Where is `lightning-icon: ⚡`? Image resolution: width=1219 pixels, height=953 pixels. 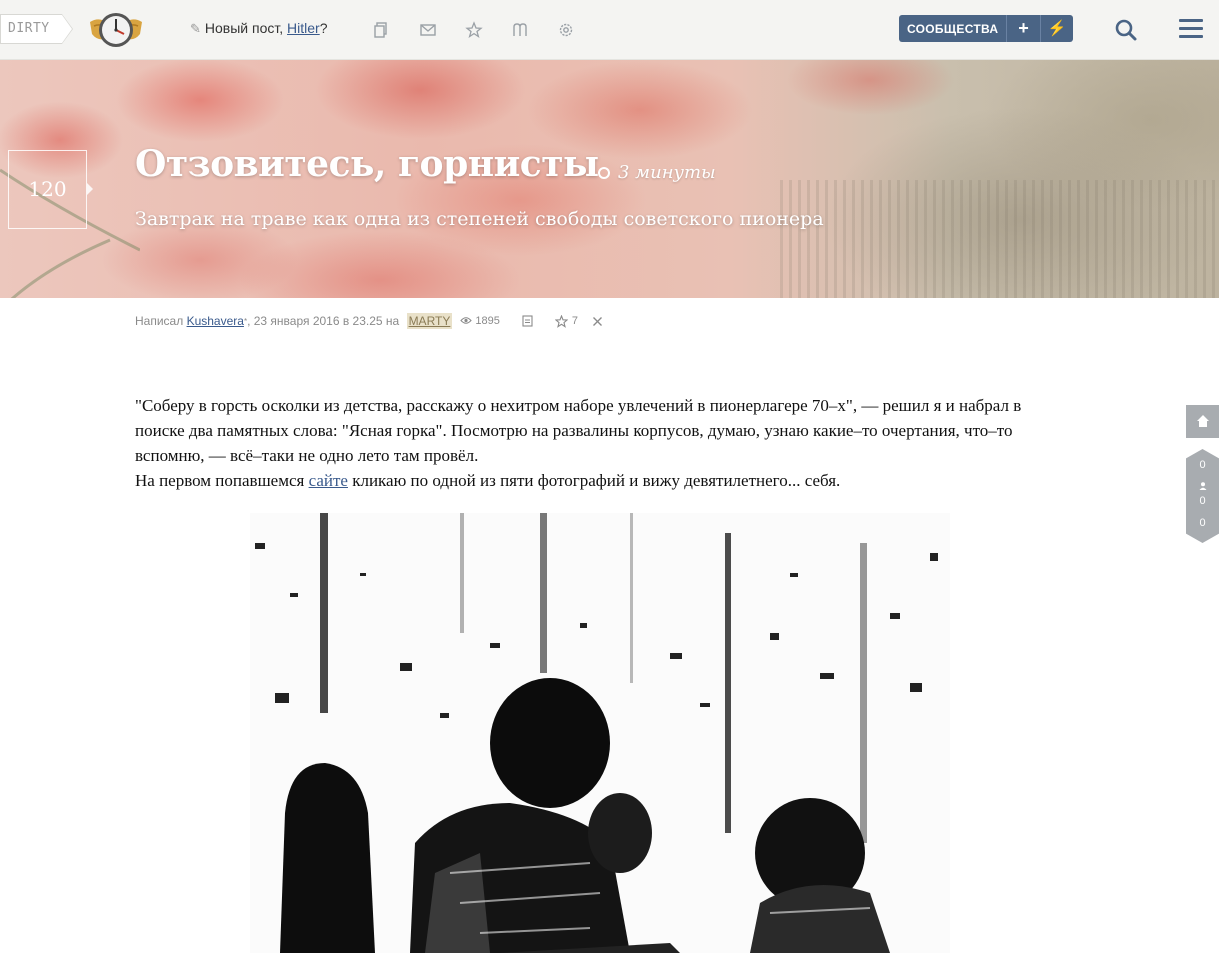
lightning-icon: ⚡ is located at coordinates (1056, 28).